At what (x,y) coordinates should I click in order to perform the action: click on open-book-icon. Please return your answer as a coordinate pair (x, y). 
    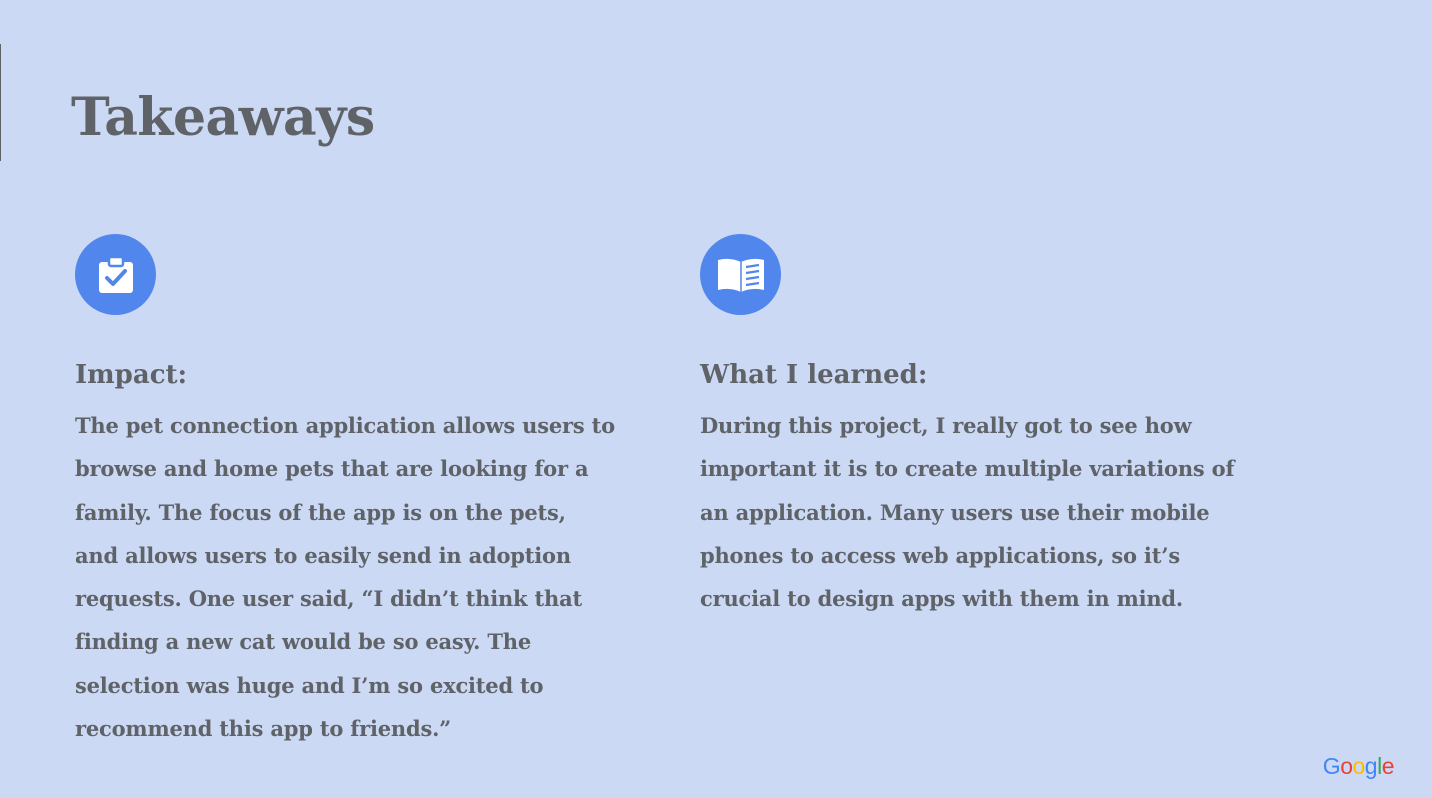
    Looking at the image, I should click on (740, 274).